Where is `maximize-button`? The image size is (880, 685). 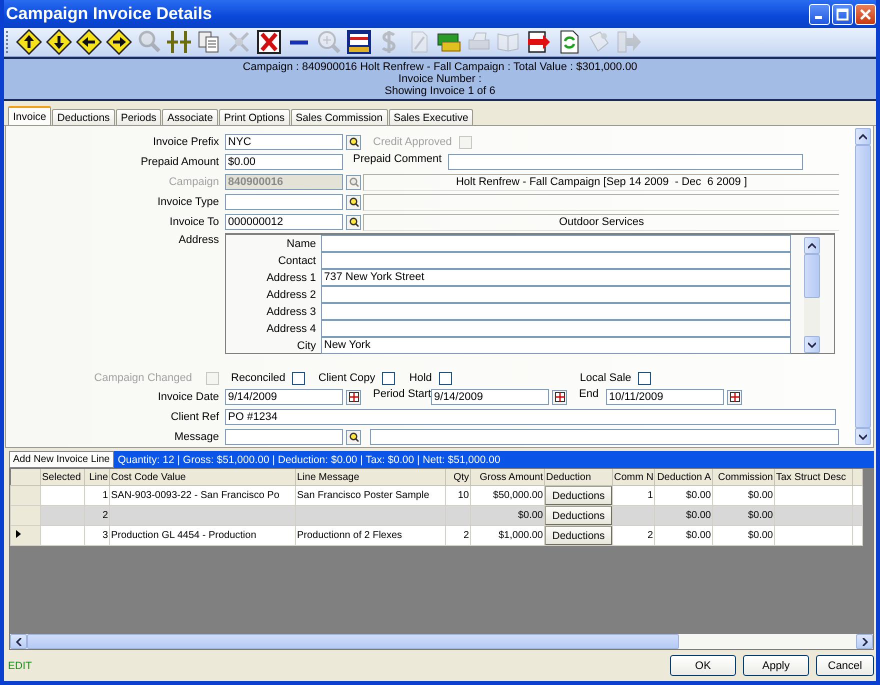
maximize-button is located at coordinates (842, 14).